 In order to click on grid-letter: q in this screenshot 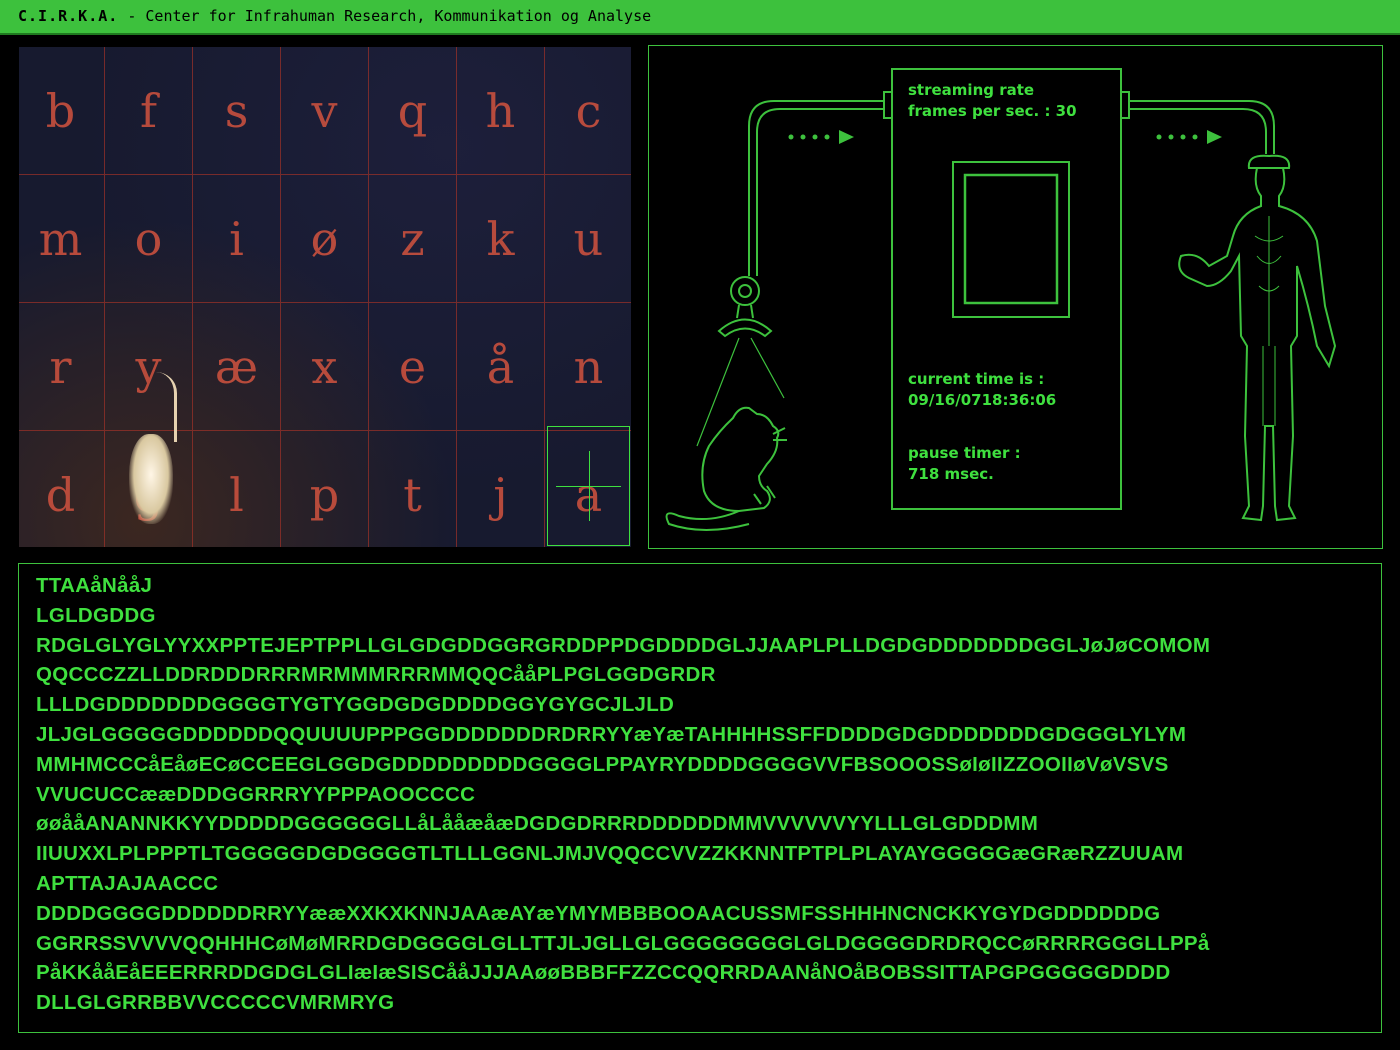, I will do `click(412, 110)`.